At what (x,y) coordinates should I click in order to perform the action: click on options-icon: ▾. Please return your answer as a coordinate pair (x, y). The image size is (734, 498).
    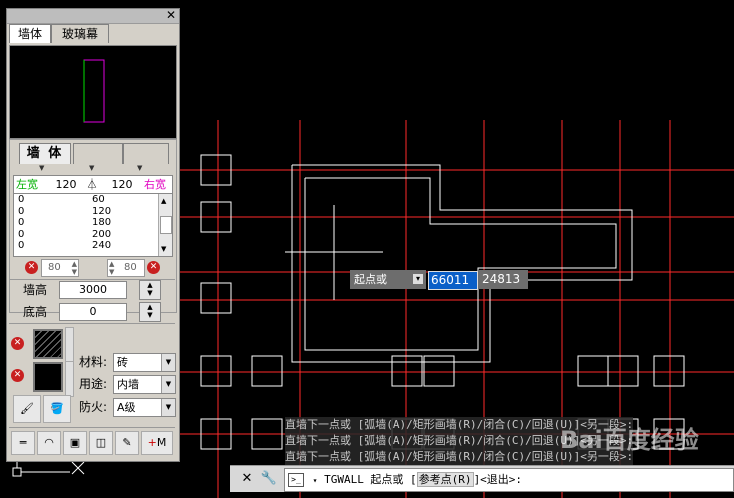
    Looking at the image, I should click on (418, 279).